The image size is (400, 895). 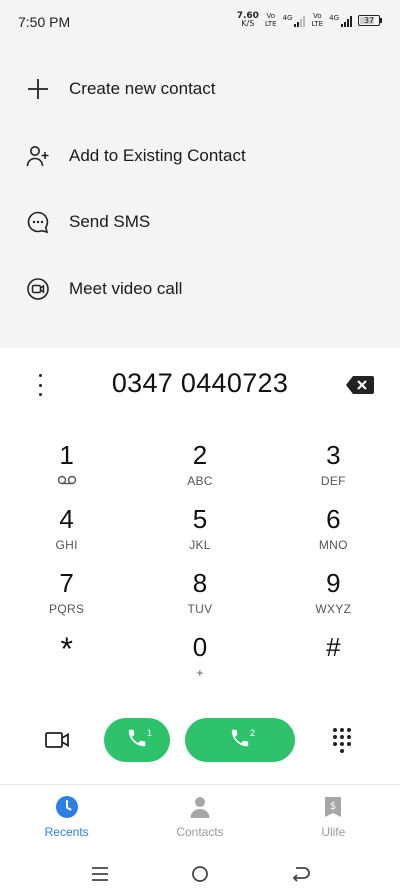 I want to click on call-sim1-button: 1, so click(x=137, y=740).